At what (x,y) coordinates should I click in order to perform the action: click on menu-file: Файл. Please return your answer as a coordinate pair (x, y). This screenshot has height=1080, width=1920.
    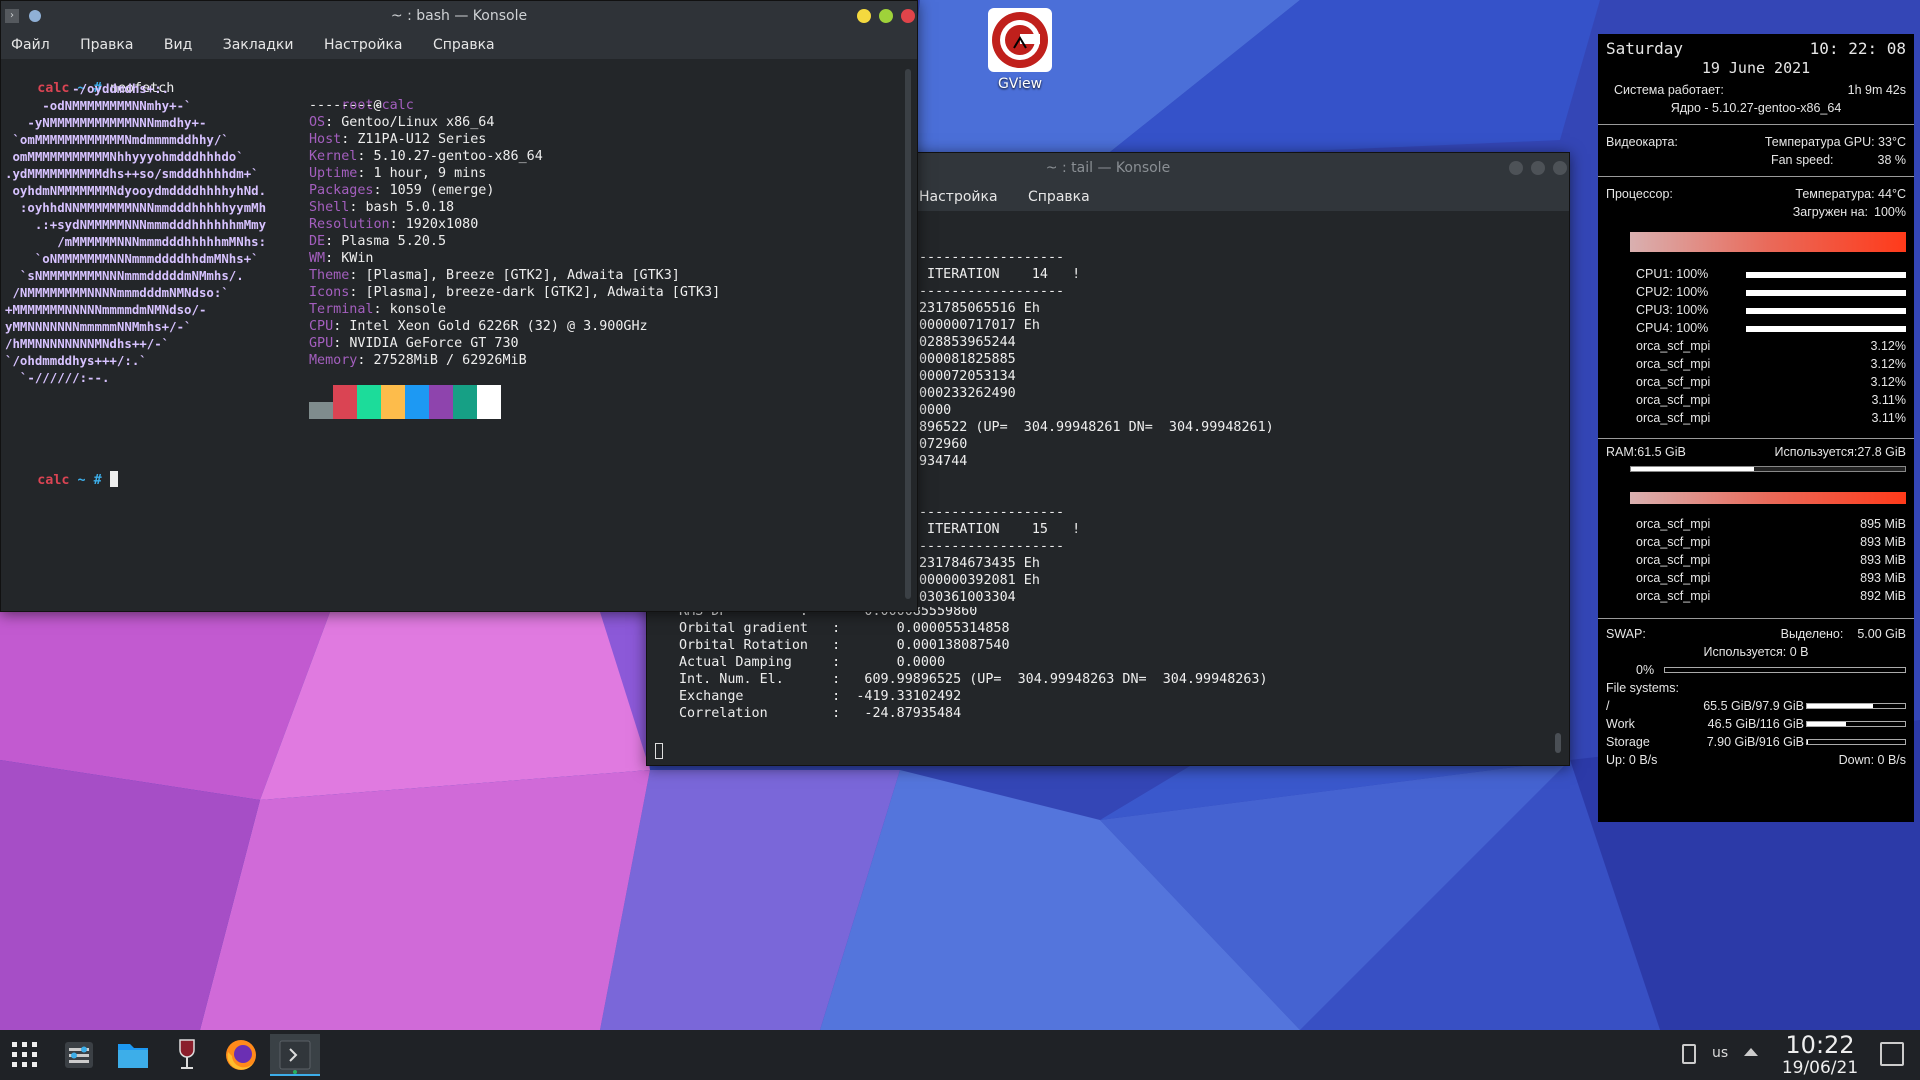
    Looking at the image, I should click on (30, 45).